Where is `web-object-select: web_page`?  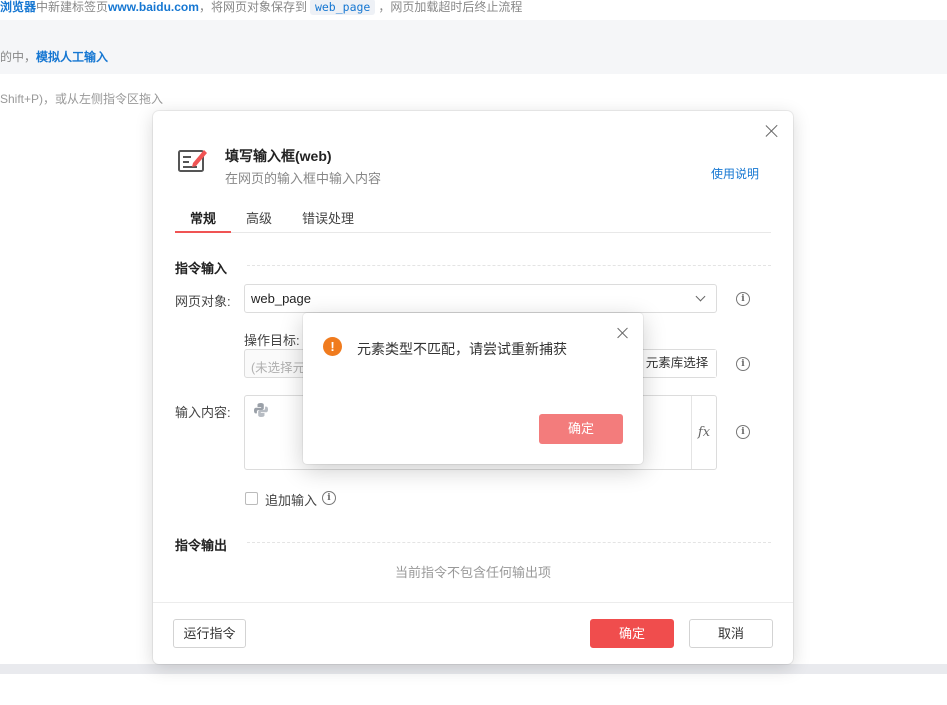
web-object-select: web_page is located at coordinates (480, 298).